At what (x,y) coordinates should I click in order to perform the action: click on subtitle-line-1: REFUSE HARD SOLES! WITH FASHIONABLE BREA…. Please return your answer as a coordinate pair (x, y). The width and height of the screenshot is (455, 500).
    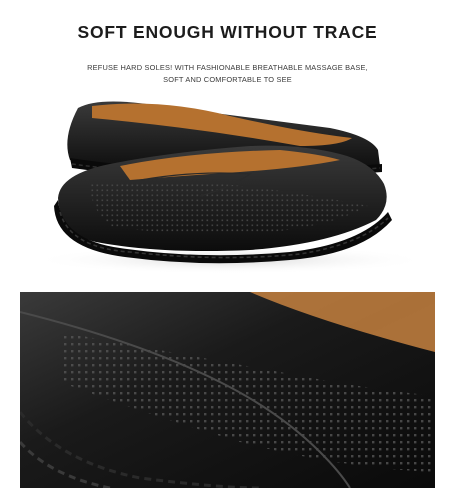
    Looking at the image, I should click on (227, 67).